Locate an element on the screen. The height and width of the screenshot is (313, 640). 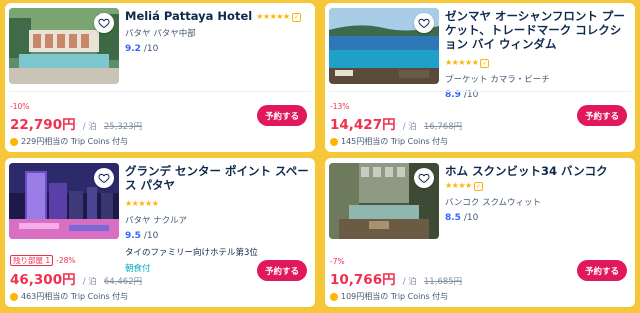
star-rating: ★★★★★ is located at coordinates (142, 203).